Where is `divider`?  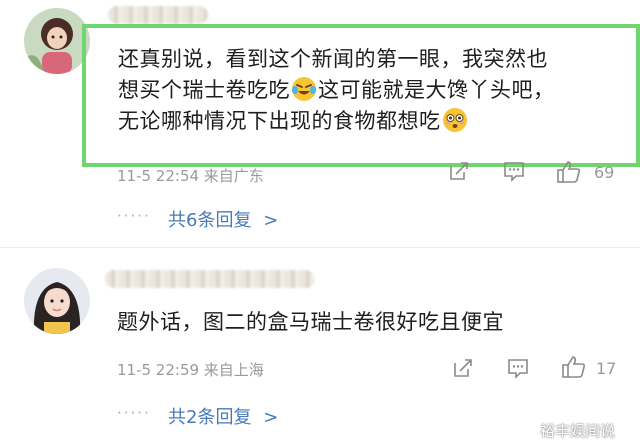 divider is located at coordinates (320, 247).